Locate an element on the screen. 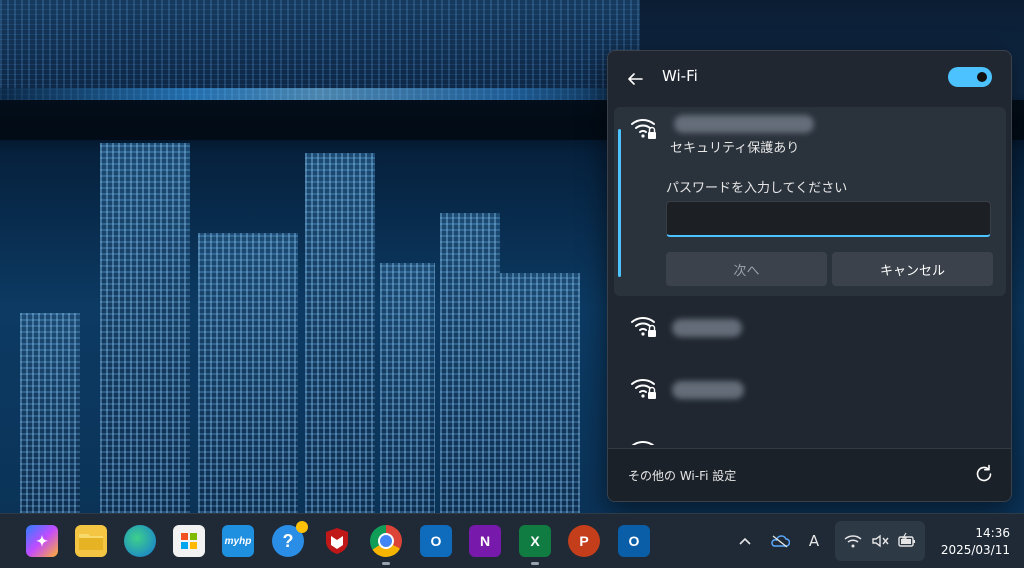 This screenshot has width=1024, height=568. copilot-icon: ✦ is located at coordinates (42, 540).